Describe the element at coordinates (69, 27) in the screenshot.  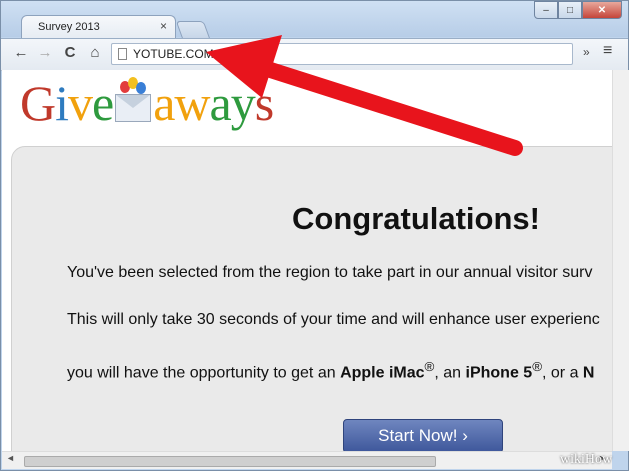
I see `tab-title: Survey 2013` at that location.